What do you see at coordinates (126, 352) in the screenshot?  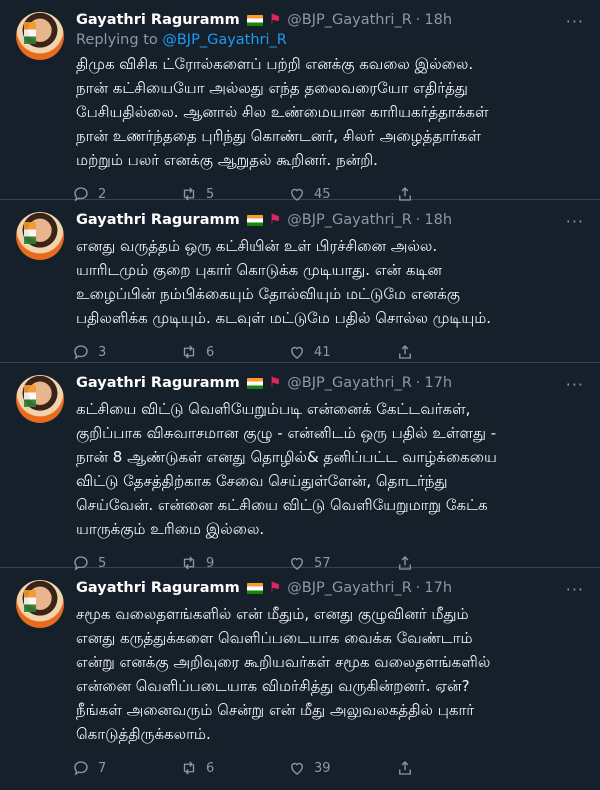 I see `reply-button: 3` at bounding box center [126, 352].